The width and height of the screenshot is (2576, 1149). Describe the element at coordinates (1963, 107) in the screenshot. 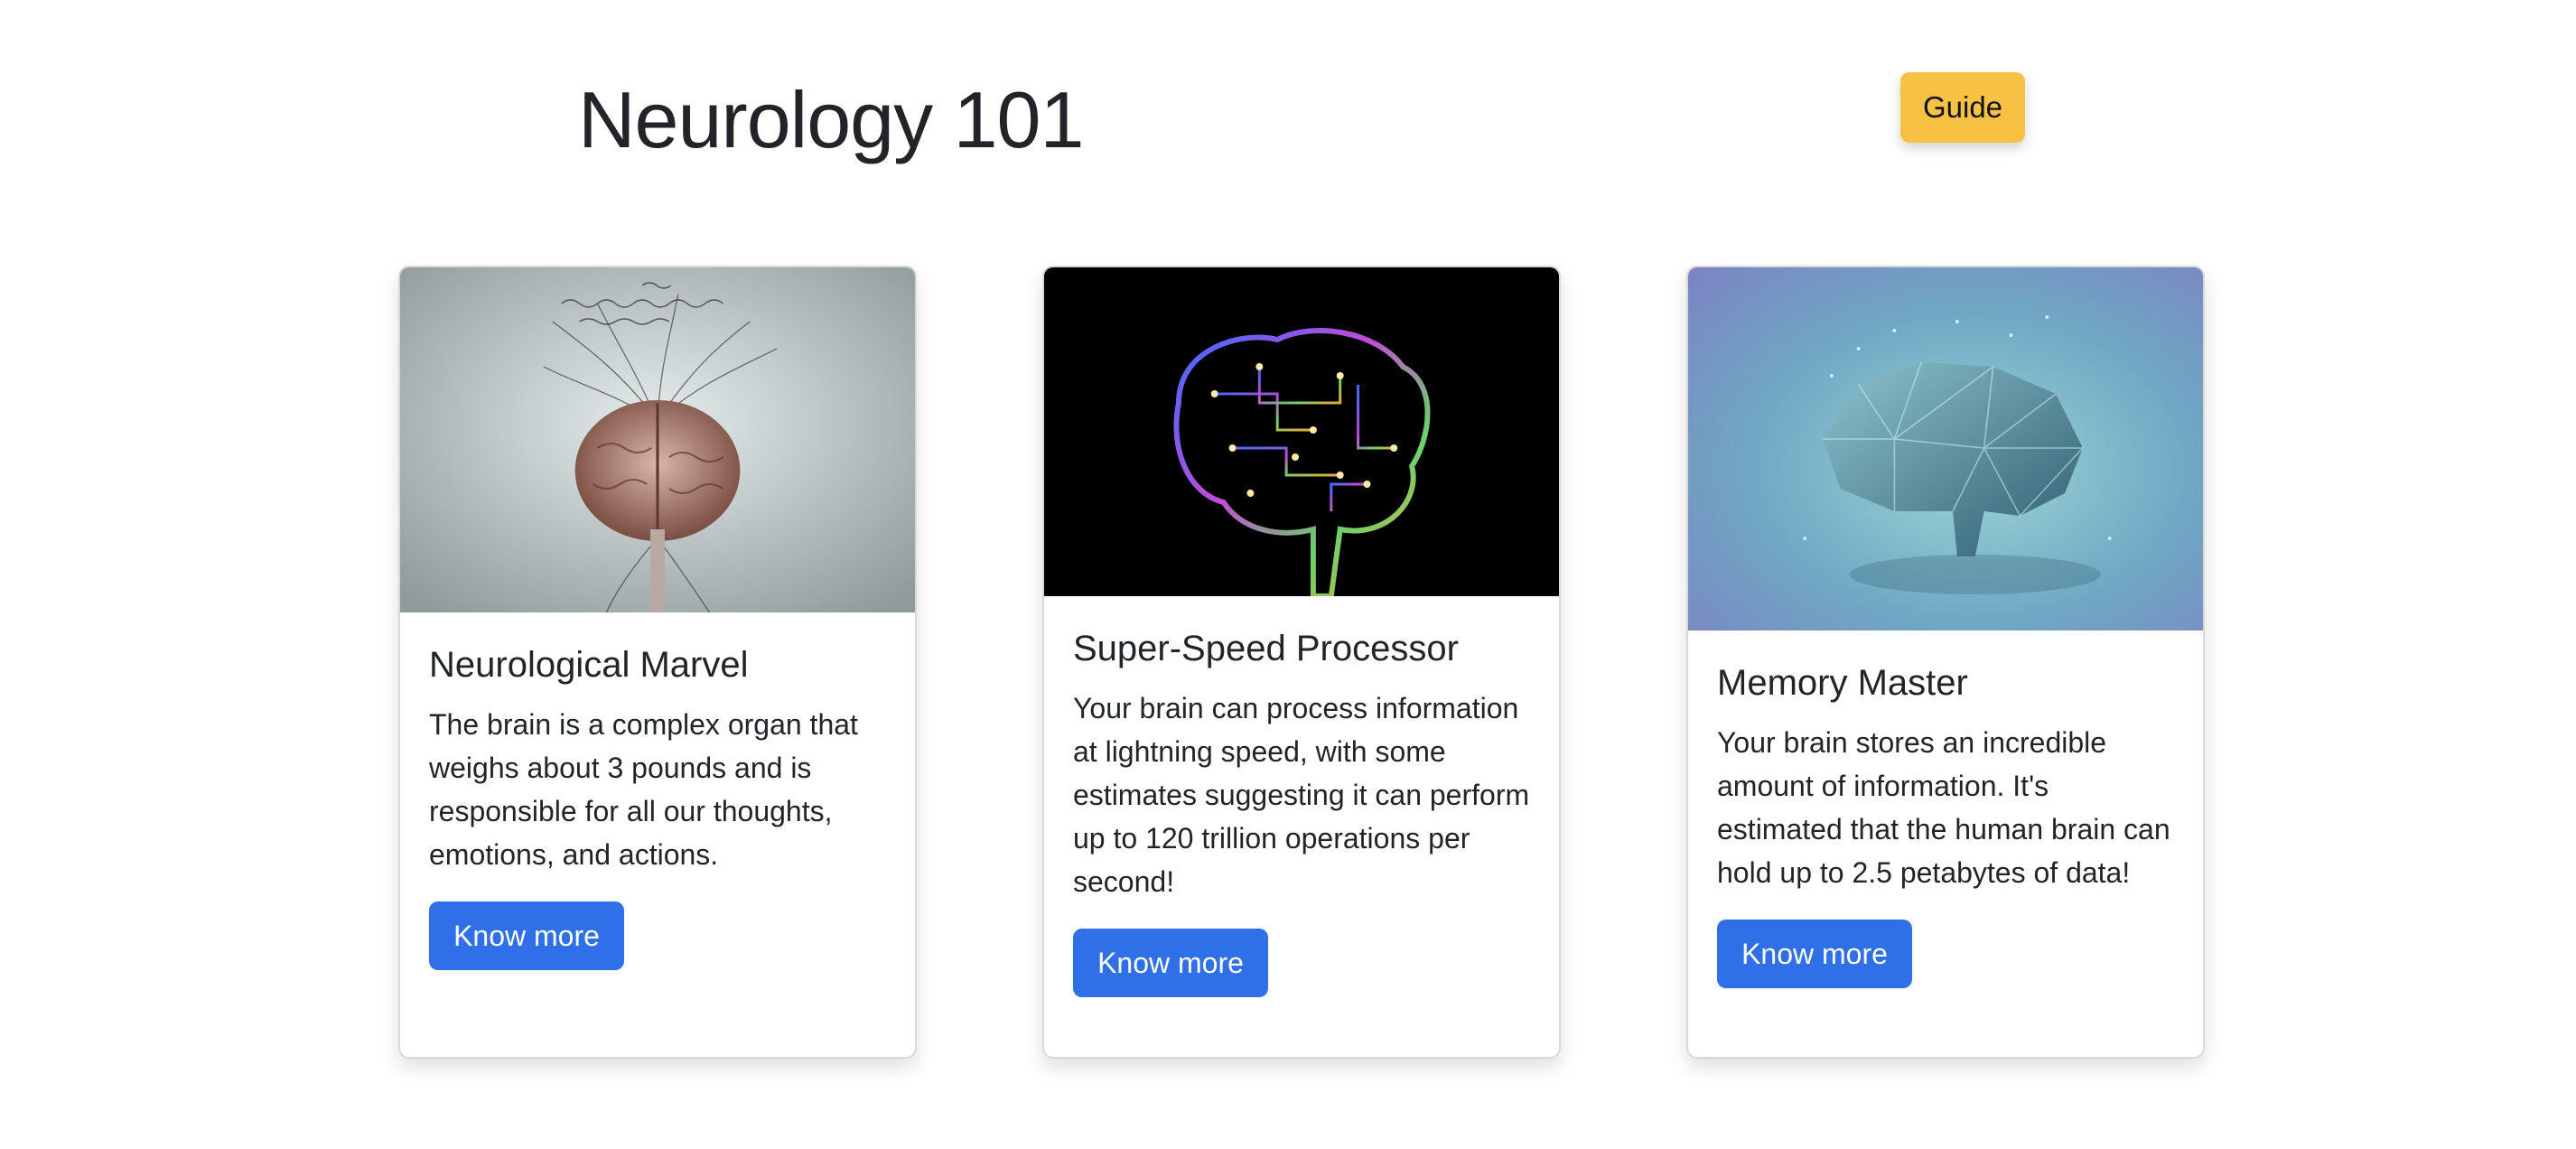

I see `guide-button: Guide` at that location.